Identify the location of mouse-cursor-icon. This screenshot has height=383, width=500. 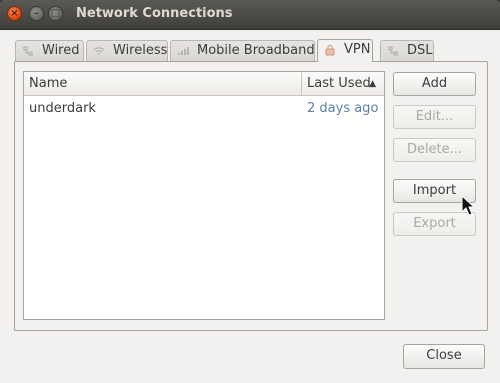
(468, 205).